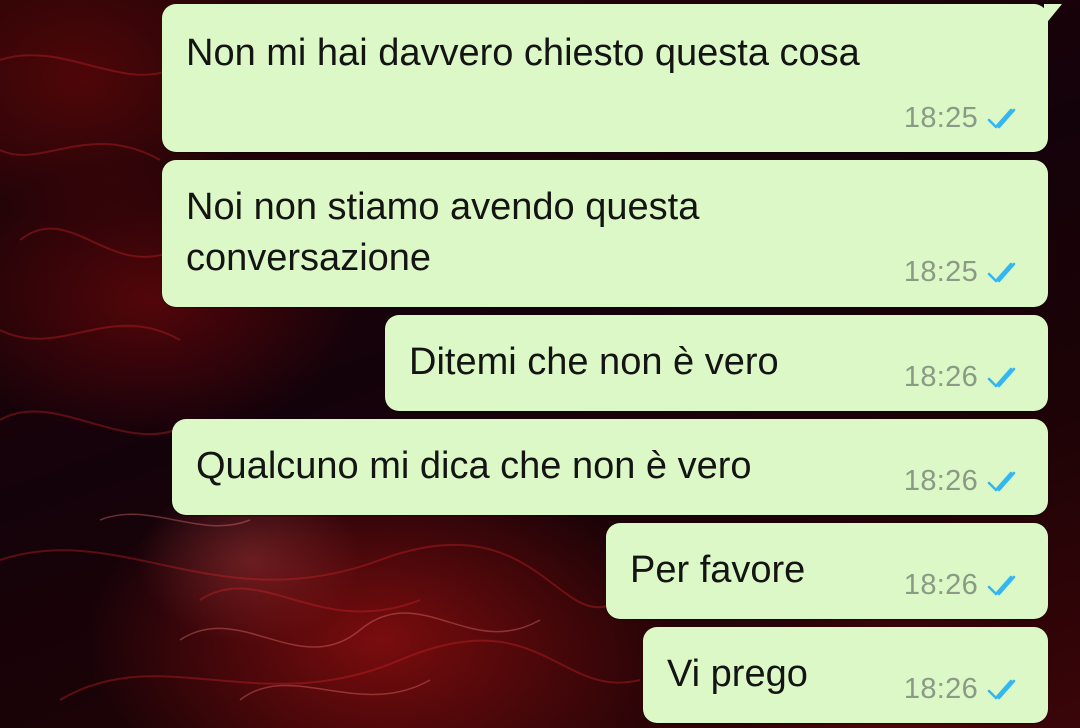 The height and width of the screenshot is (728, 1080). Describe the element at coordinates (474, 466) in the screenshot. I see `message-text: Qualcuno mi dica che non è vero` at that location.